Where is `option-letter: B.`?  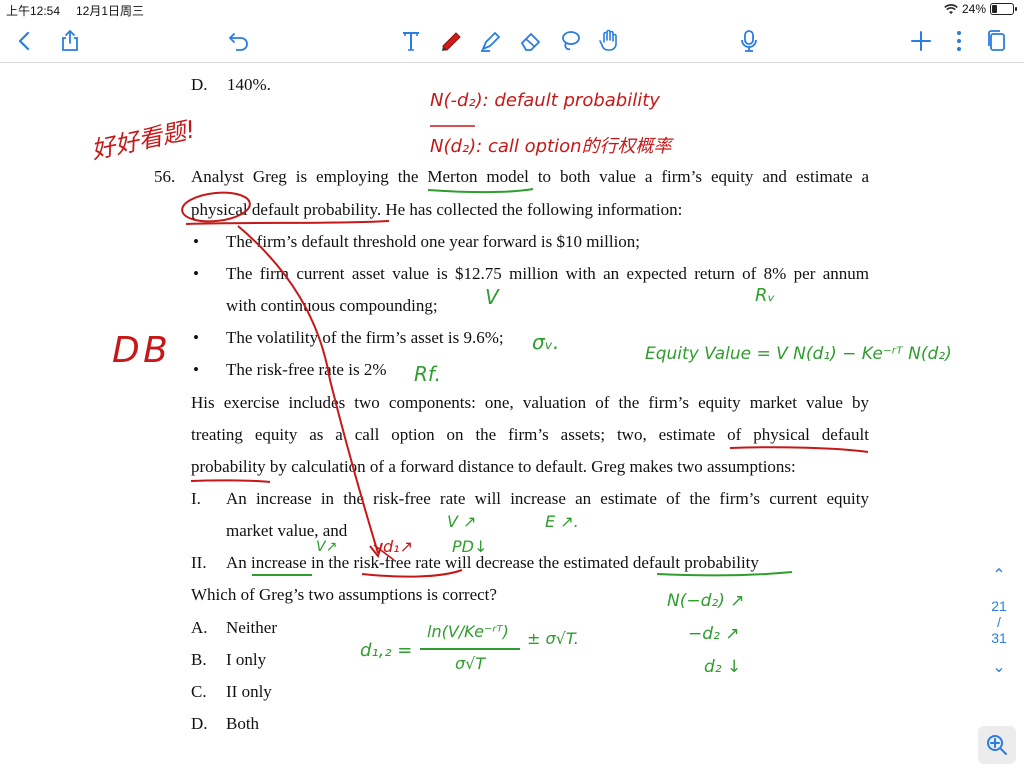
option-letter: B. is located at coordinates (199, 659).